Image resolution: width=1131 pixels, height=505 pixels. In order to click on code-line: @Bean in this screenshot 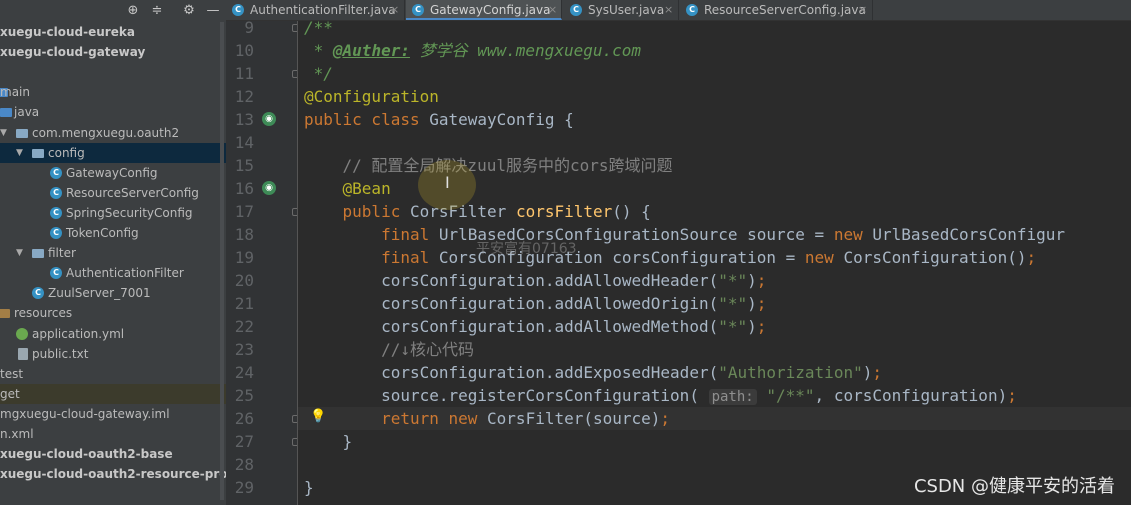, I will do `click(347, 188)`.